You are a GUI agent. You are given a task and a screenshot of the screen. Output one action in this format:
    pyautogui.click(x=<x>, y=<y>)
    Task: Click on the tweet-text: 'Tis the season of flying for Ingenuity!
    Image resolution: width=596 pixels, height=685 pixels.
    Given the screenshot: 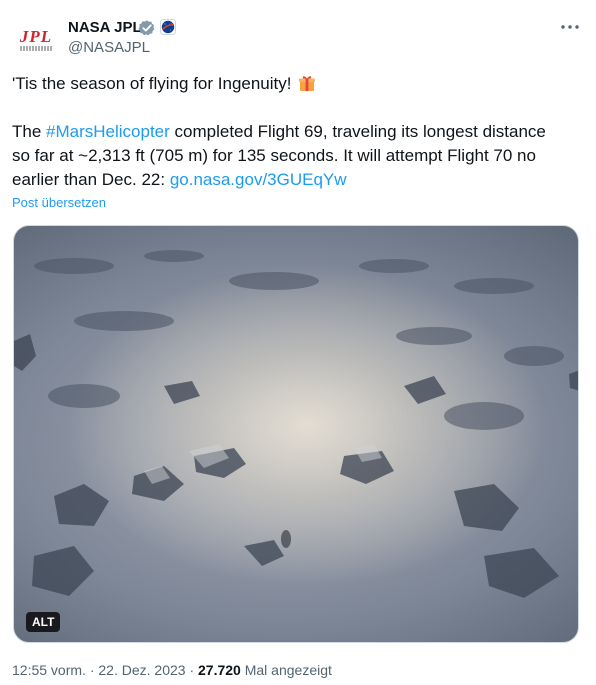 What is the action you would take?
    pyautogui.click(x=152, y=83)
    